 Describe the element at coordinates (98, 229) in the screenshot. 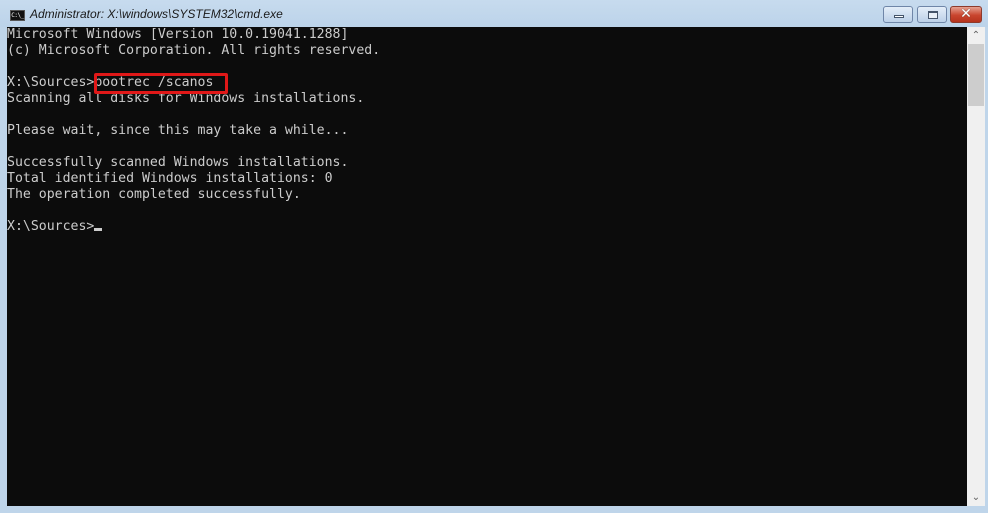

I see `text-cursor` at that location.